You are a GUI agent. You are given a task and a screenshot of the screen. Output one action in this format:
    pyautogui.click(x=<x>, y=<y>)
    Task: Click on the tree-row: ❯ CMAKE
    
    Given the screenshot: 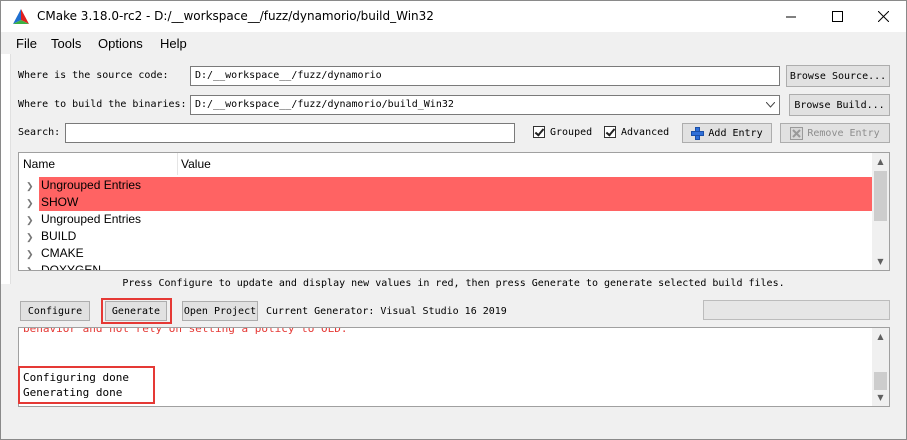 What is the action you would take?
    pyautogui.click(x=446, y=253)
    